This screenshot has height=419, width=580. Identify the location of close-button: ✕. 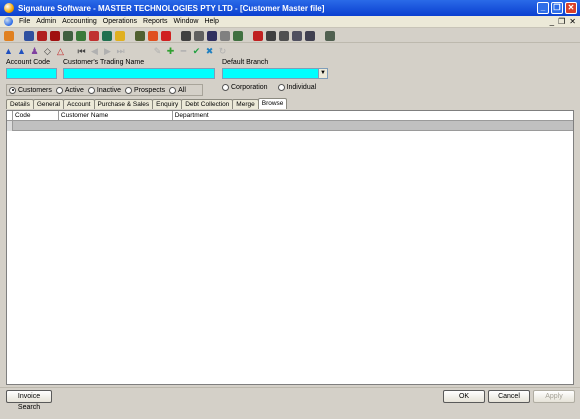
(571, 8).